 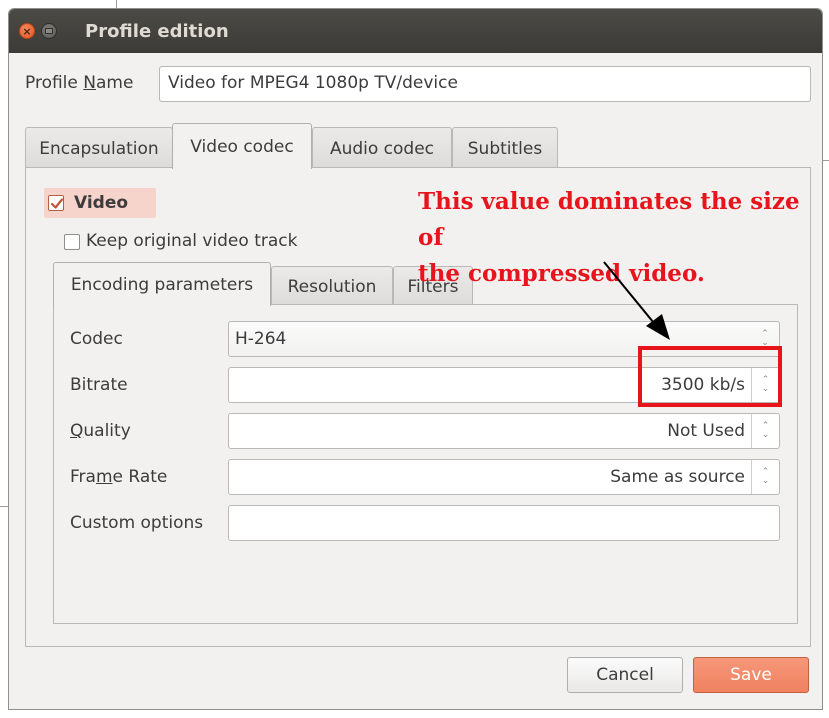 I want to click on tab-encapsulation: Encapsulation, so click(x=99, y=148).